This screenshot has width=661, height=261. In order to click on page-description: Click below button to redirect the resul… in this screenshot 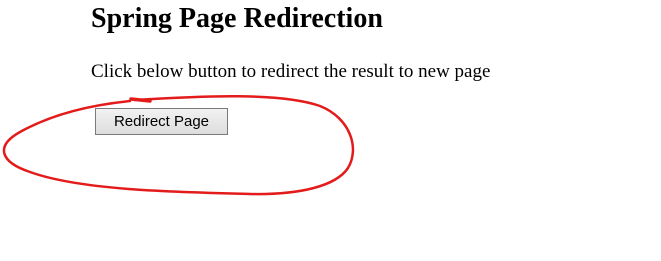, I will do `click(291, 71)`.